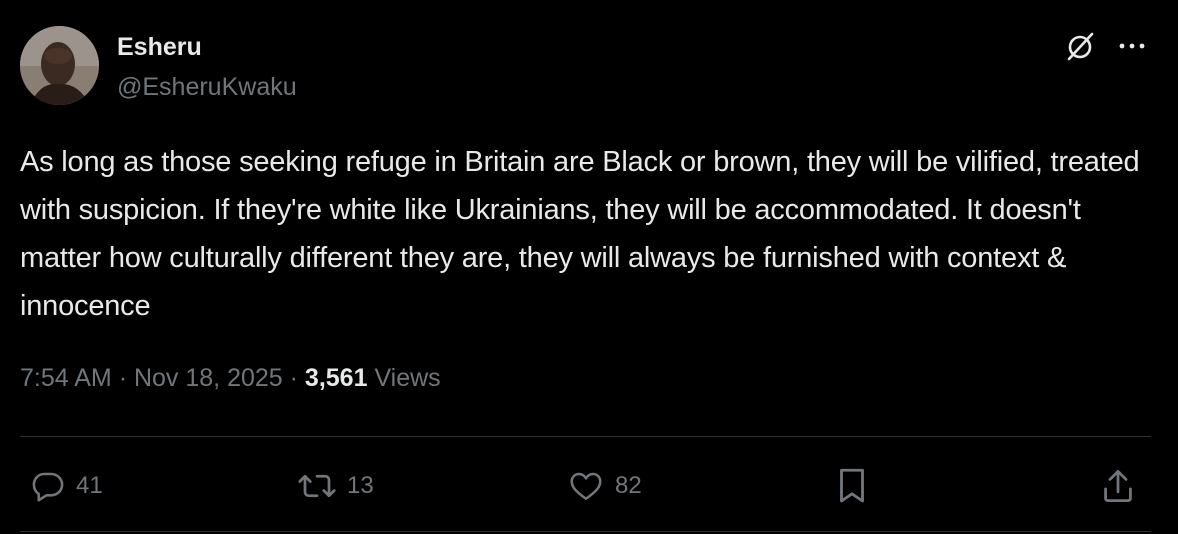 This screenshot has height=534, width=1178. Describe the element at coordinates (407, 378) in the screenshot. I see `views-label: Views` at that location.